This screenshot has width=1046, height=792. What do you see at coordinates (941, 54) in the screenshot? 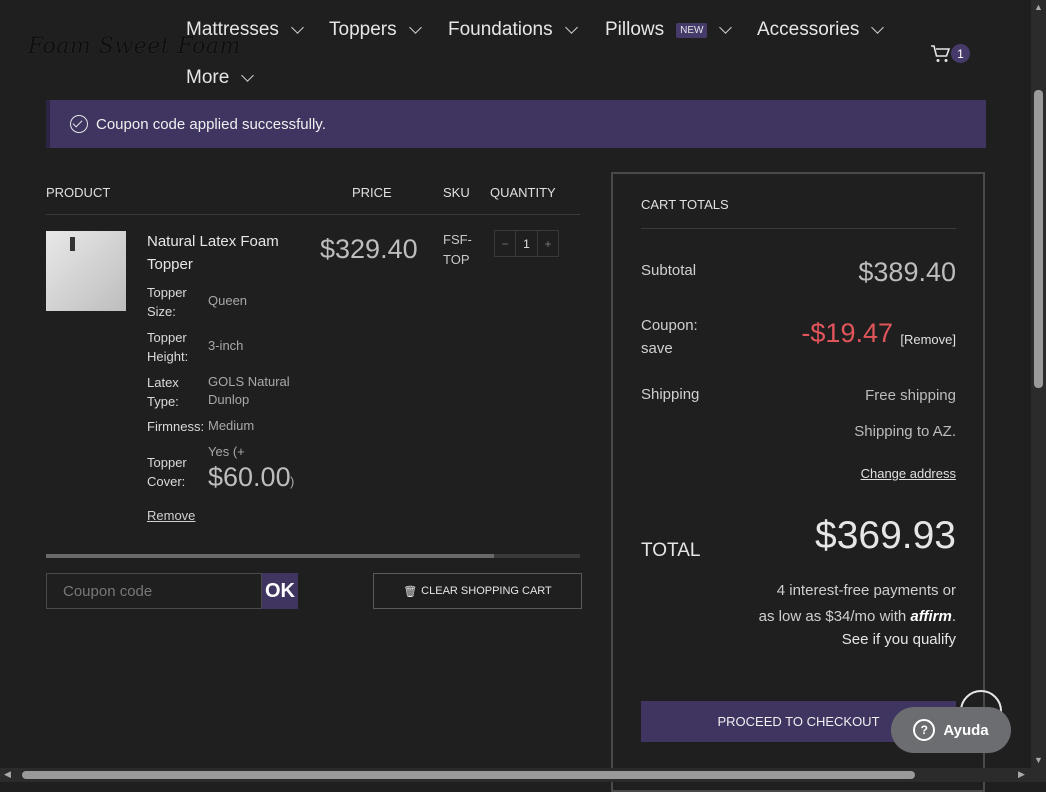
I see `cart-icon` at bounding box center [941, 54].